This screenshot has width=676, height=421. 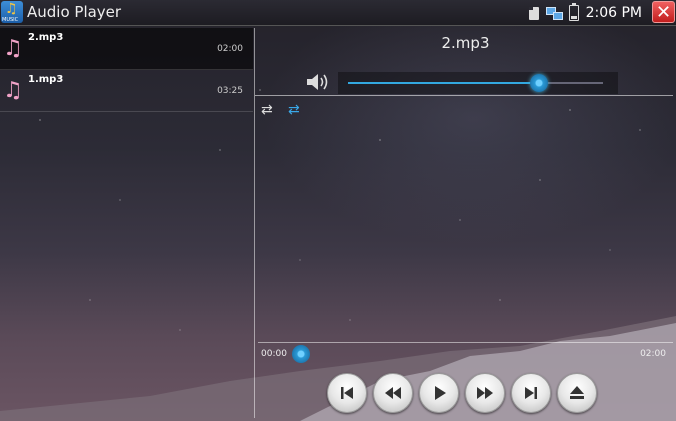 I want to click on status-area: 2:06 PM, so click(x=585, y=13).